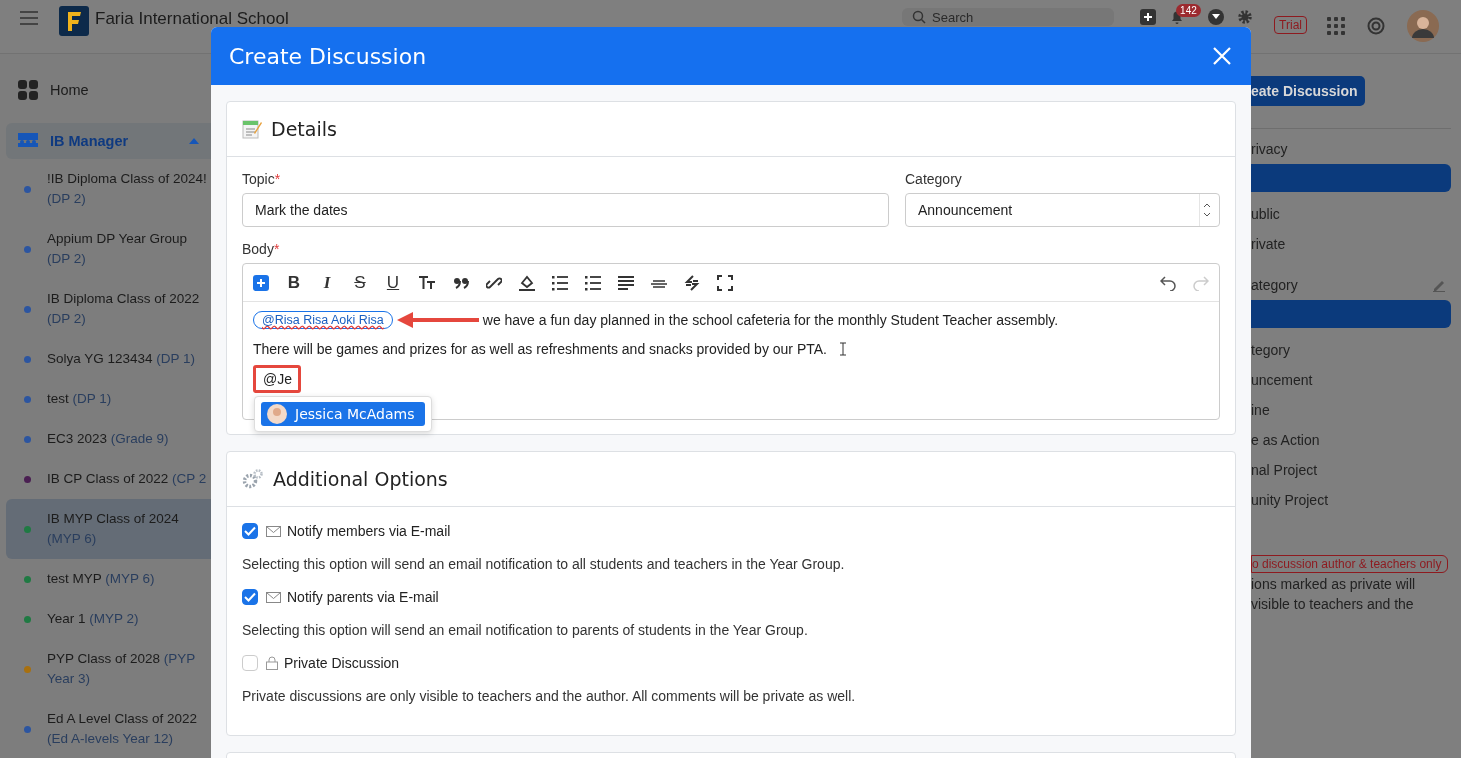  What do you see at coordinates (108, 249) in the screenshot?
I see `sidebar-item: Appium DP Year Group (DP 2)` at bounding box center [108, 249].